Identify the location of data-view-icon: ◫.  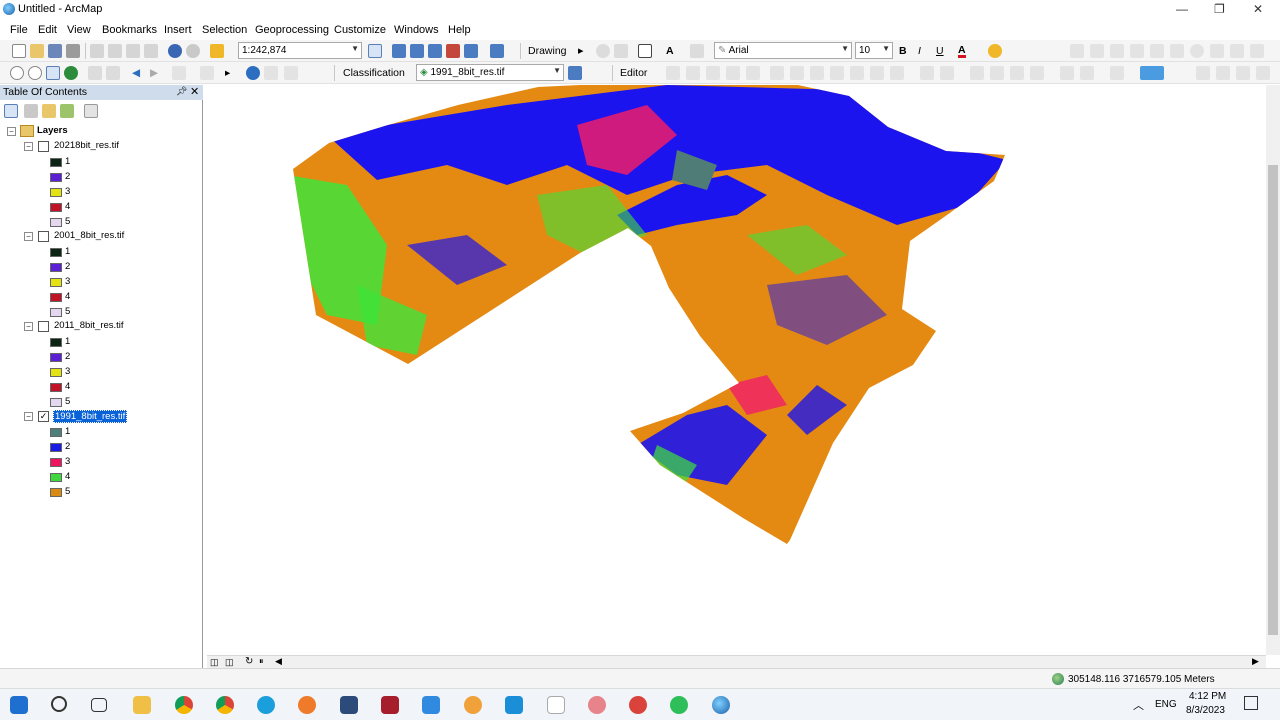
(214, 662).